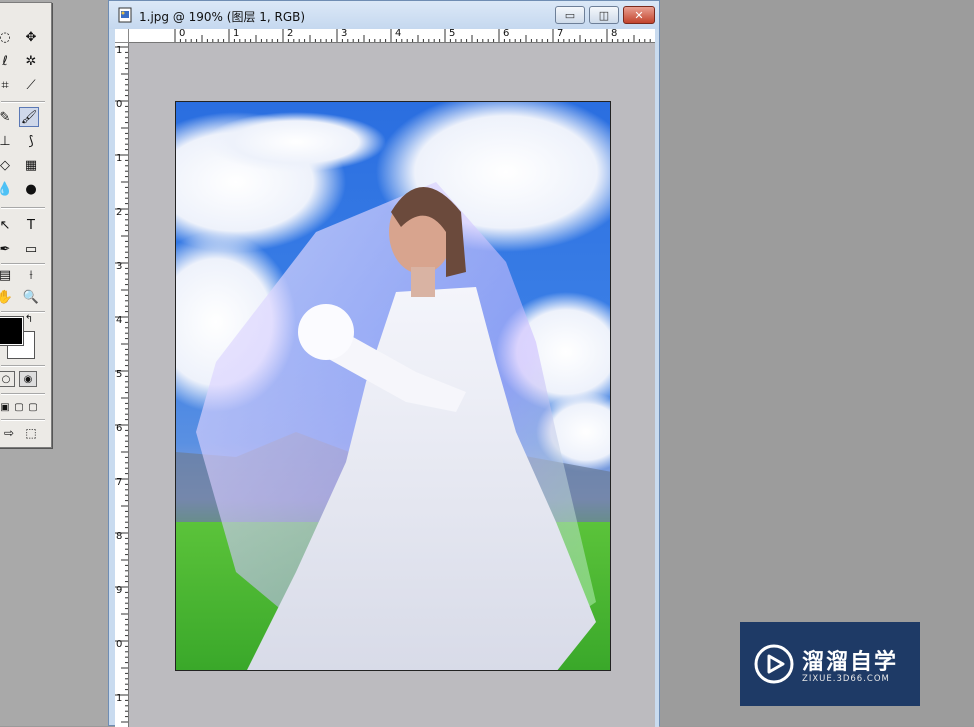  What do you see at coordinates (31, 249) in the screenshot?
I see `shape-icon: ▭` at bounding box center [31, 249].